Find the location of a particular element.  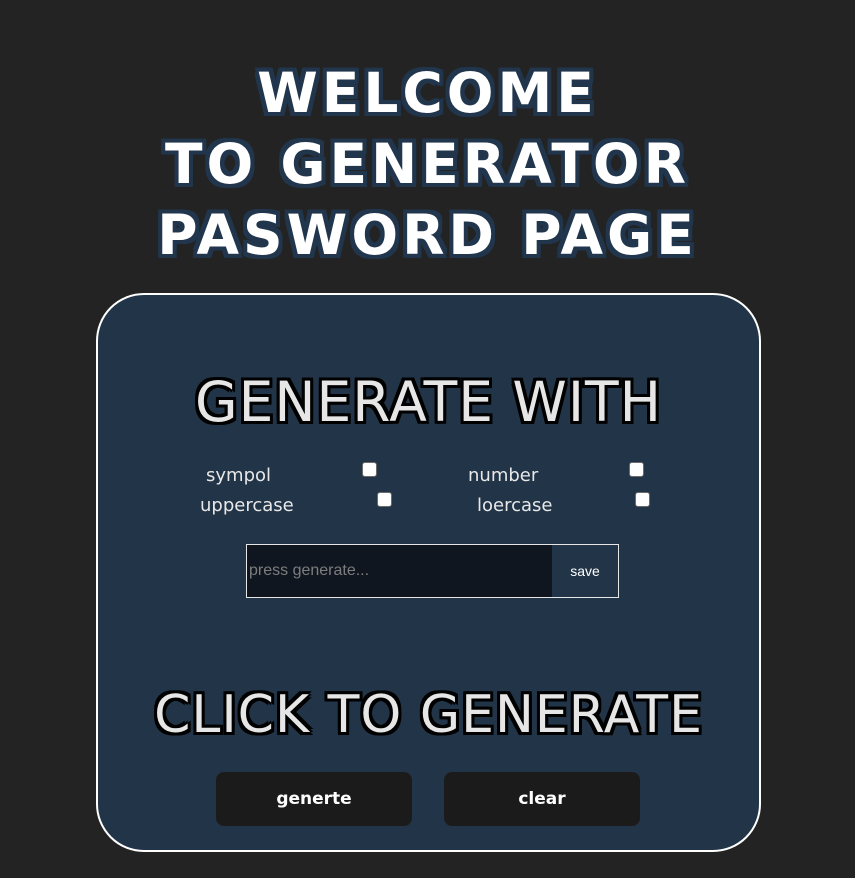

option-checkbox-uppercase is located at coordinates (384, 499).